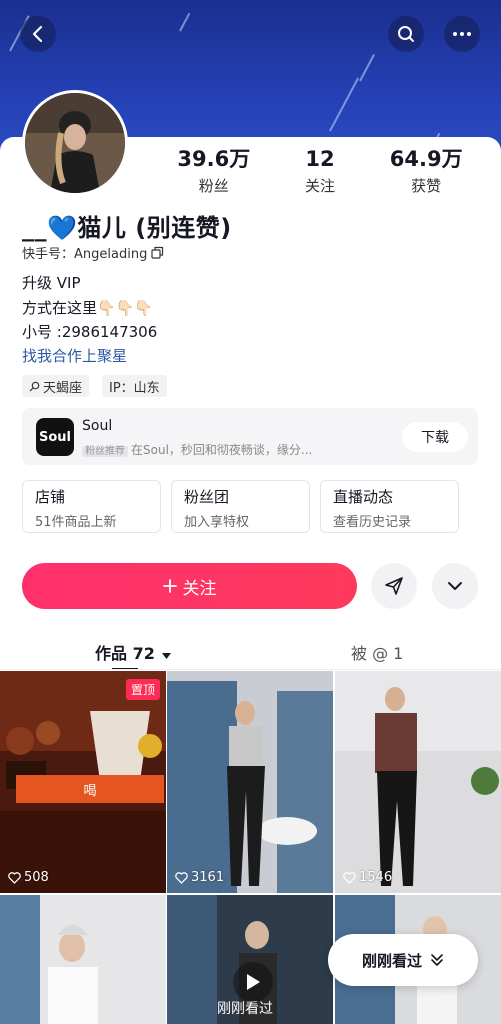  What do you see at coordinates (91, 506) in the screenshot?
I see `shop-entry: 店铺 51件商品上新` at bounding box center [91, 506].